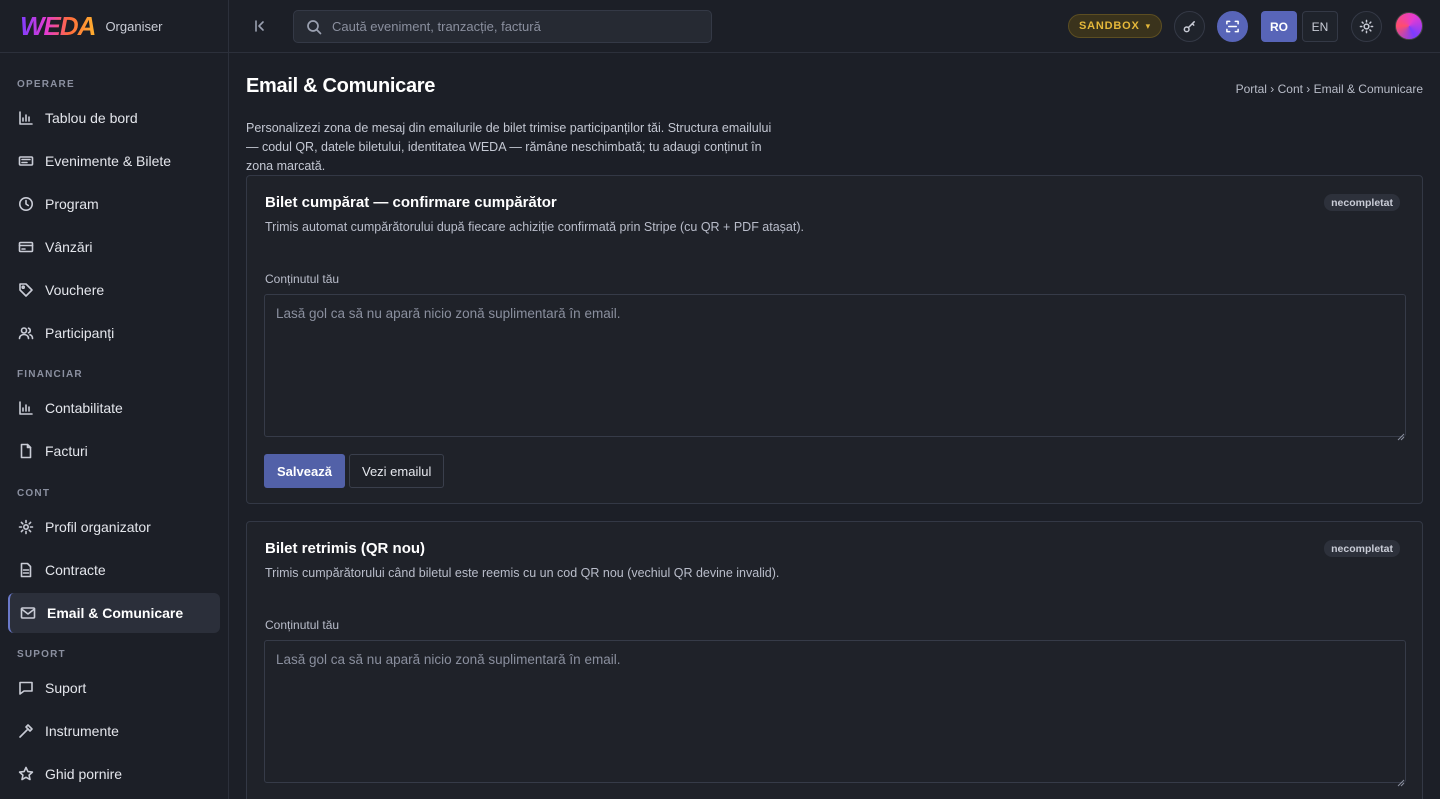 The image size is (1440, 799). Describe the element at coordinates (26, 527) in the screenshot. I see `gear-icon` at that location.